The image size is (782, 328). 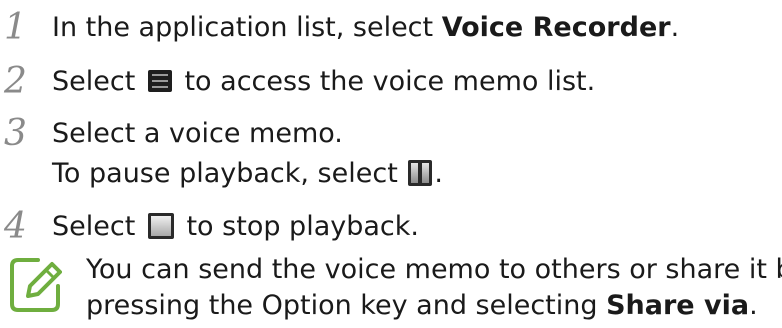 I want to click on menu-list-icon, so click(x=159, y=80).